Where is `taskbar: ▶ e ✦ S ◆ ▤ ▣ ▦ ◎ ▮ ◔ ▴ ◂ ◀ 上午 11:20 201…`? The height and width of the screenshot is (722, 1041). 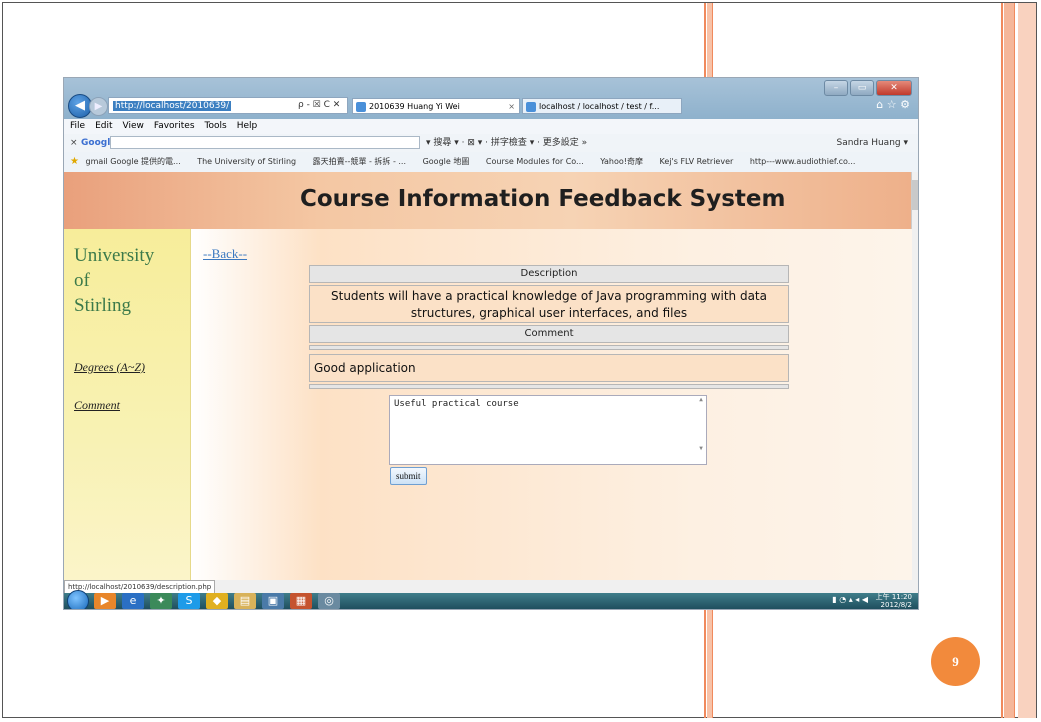 taskbar: ▶ e ✦ S ◆ ▤ ▣ ▦ ◎ ▮ ◔ ▴ ◂ ◀ 上午 11:20 201… is located at coordinates (491, 599).